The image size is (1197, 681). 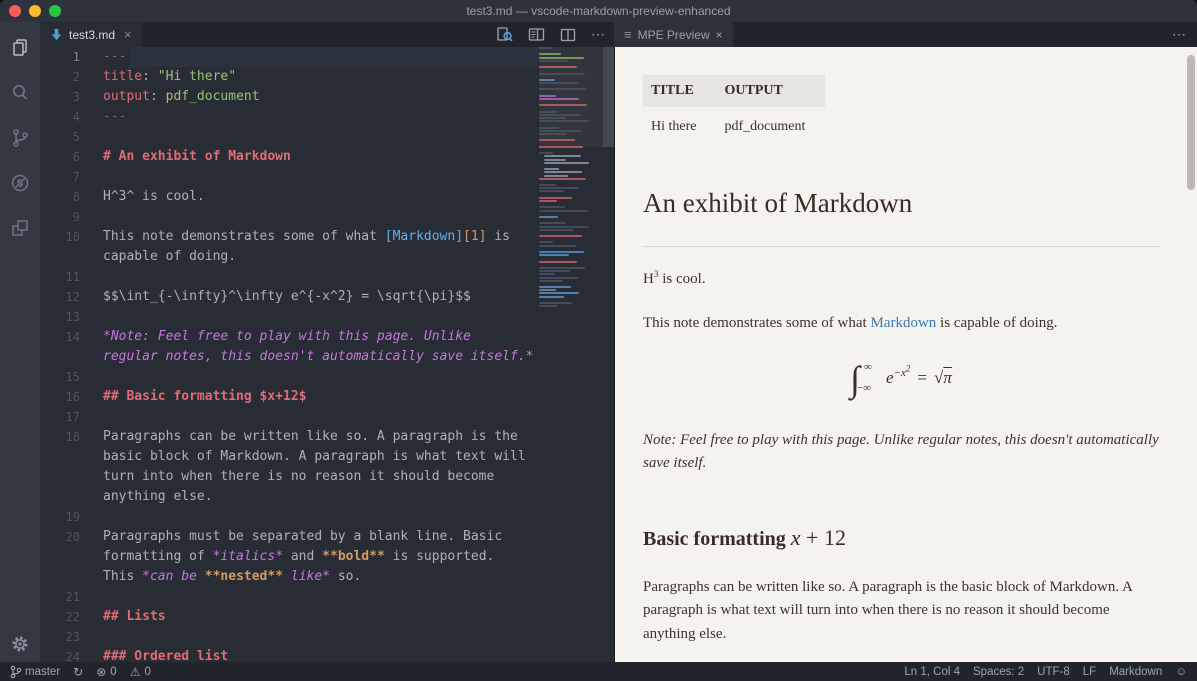 What do you see at coordinates (905, 34) in the screenshot?
I see `preview-tab-bar: ≡ MPE Preview × ⋯` at bounding box center [905, 34].